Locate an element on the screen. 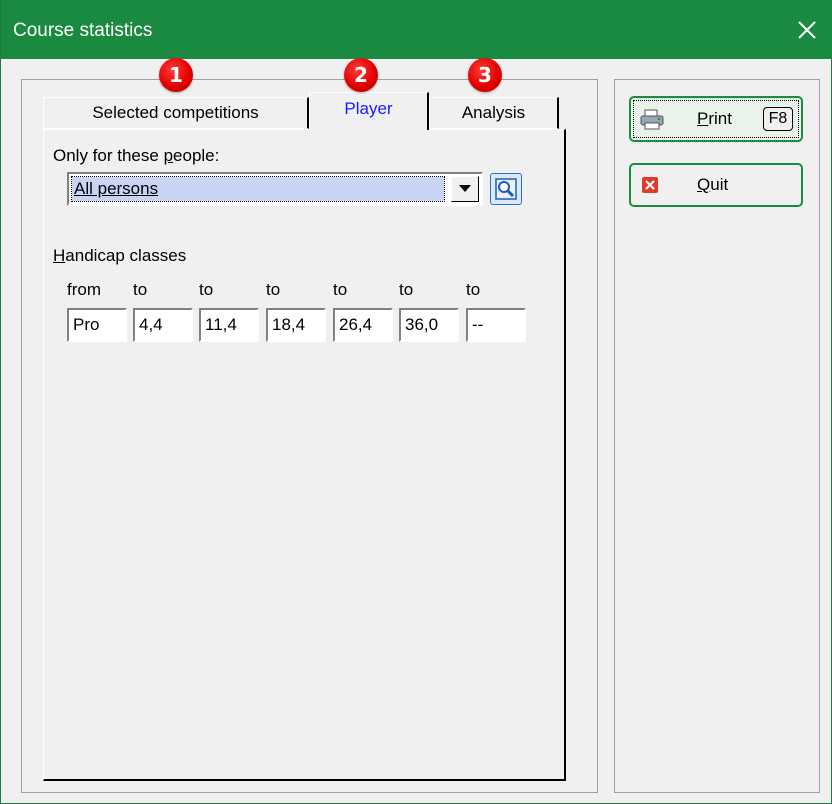 This screenshot has height=804, width=832. tab-analysis: Analysis is located at coordinates (494, 113).